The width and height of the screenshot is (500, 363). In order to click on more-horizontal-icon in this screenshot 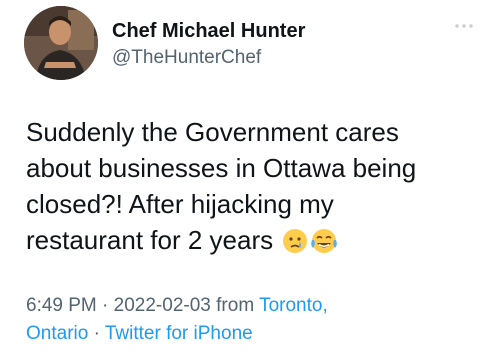, I will do `click(464, 26)`.